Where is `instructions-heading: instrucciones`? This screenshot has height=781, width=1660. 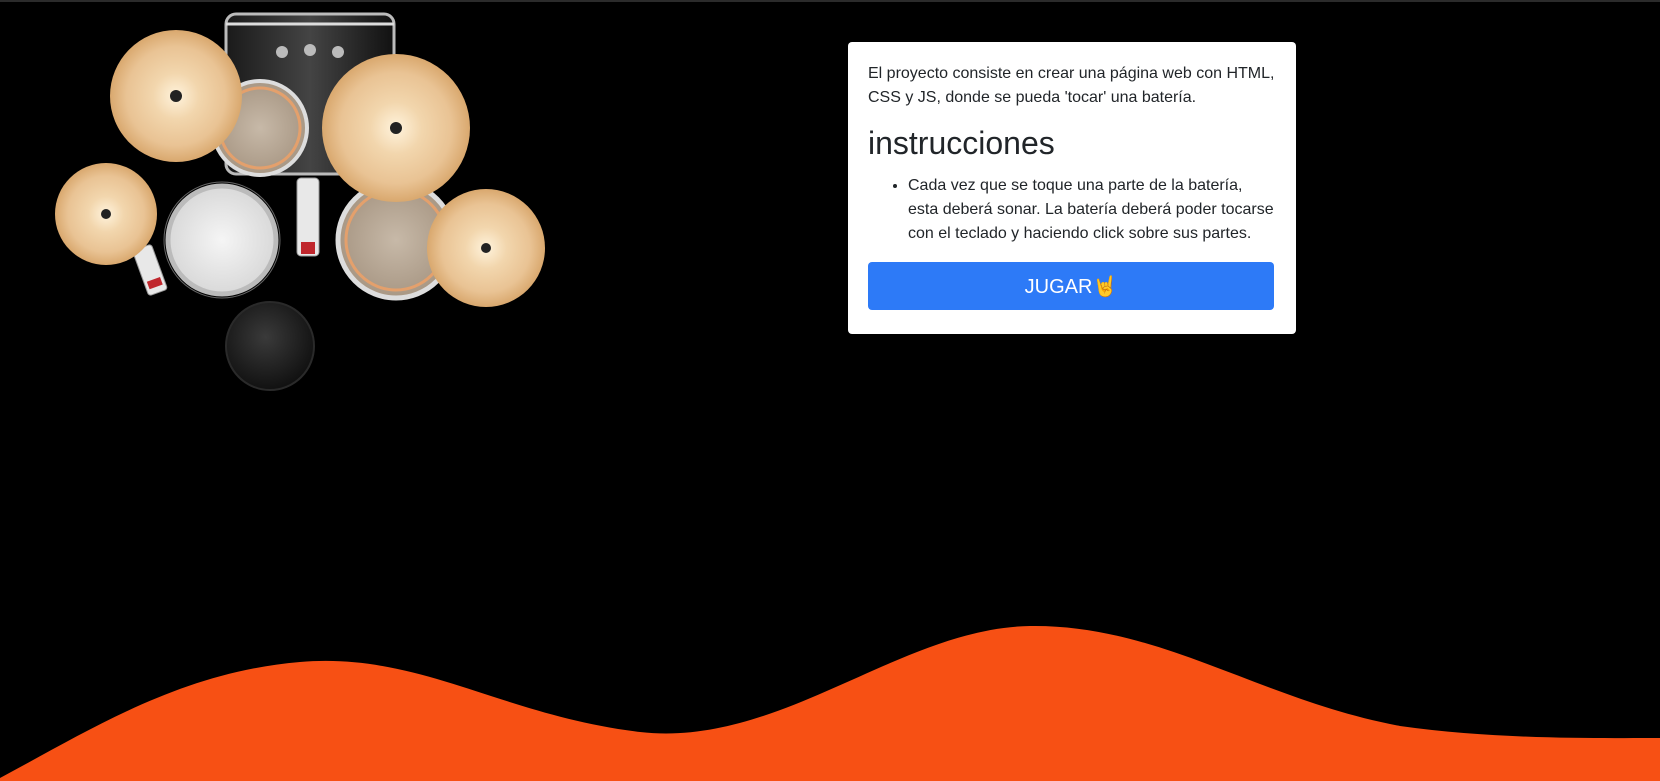 instructions-heading: instrucciones is located at coordinates (961, 143).